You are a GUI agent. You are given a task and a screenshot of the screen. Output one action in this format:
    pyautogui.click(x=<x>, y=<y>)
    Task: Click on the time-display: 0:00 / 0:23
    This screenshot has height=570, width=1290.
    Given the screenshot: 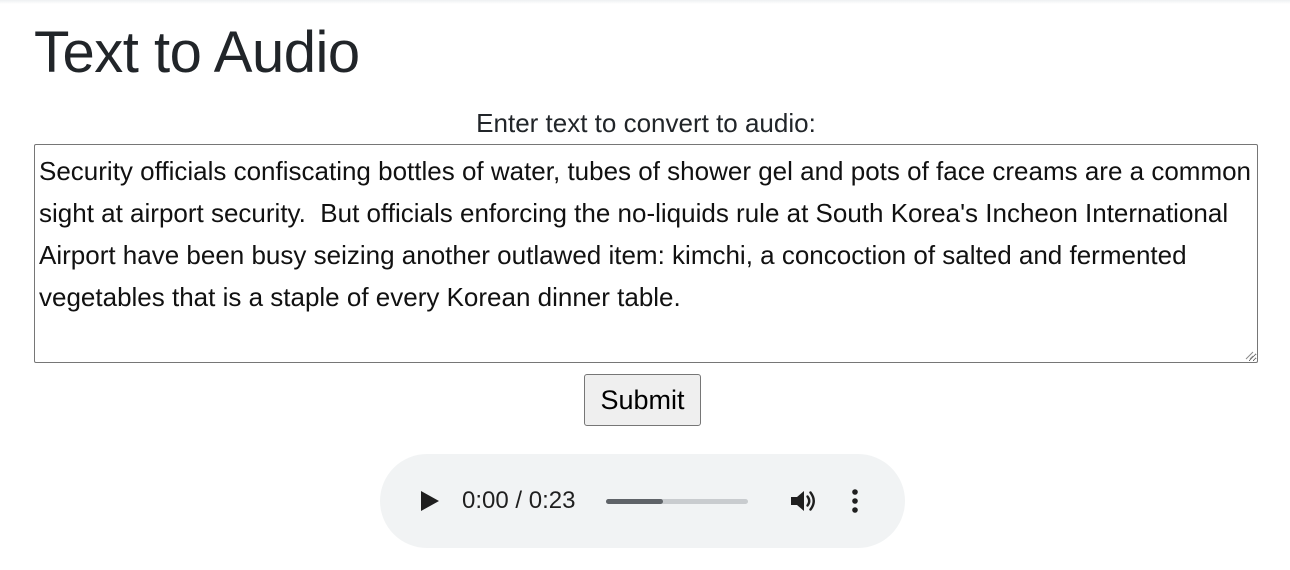 What is the action you would take?
    pyautogui.click(x=519, y=500)
    